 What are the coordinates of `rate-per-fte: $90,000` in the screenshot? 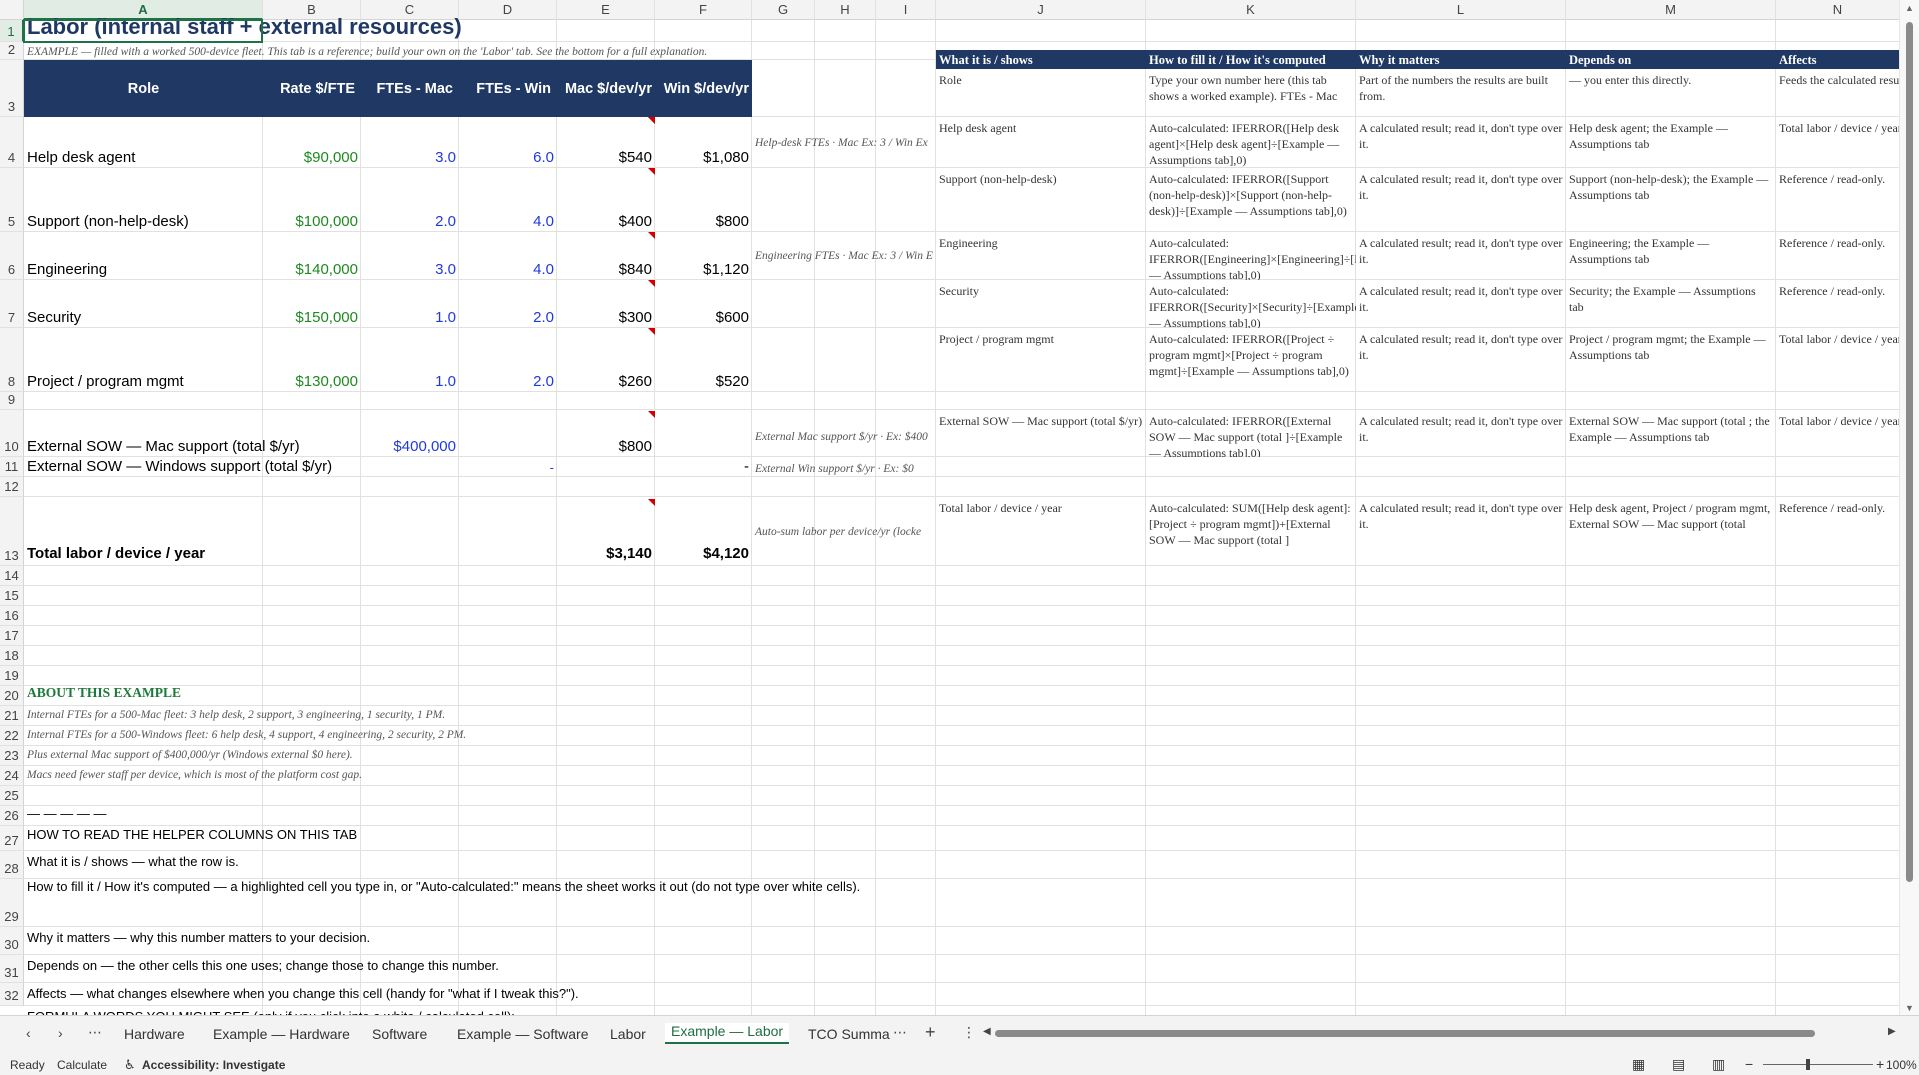 It's located at (312, 142).